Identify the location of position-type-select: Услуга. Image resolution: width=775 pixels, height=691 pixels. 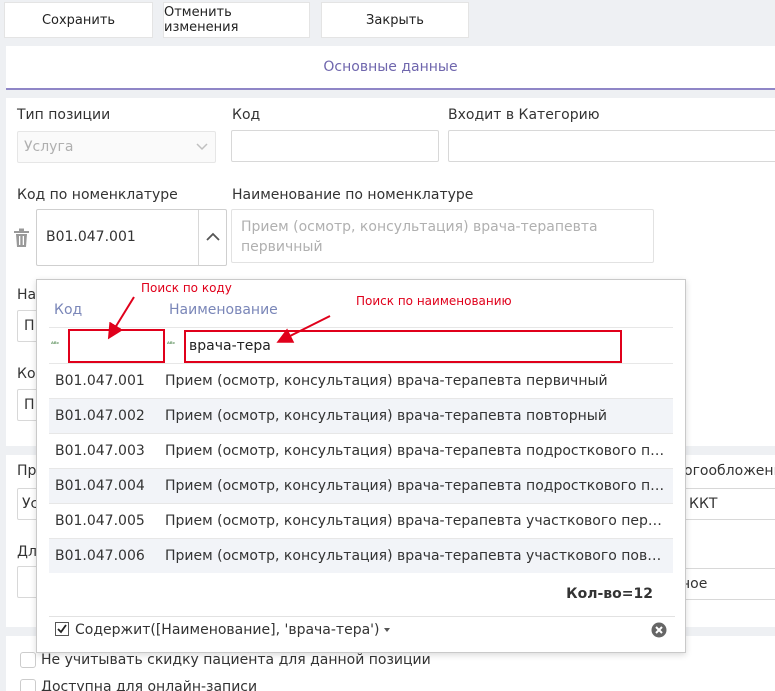
(116, 147).